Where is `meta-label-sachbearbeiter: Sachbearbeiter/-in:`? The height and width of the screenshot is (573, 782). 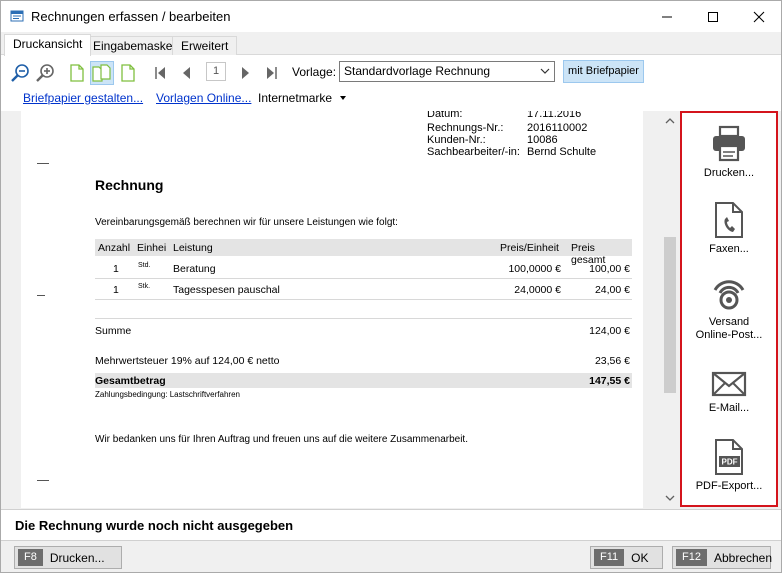
meta-label-sachbearbeiter: Sachbearbeiter/-in: is located at coordinates (473, 152).